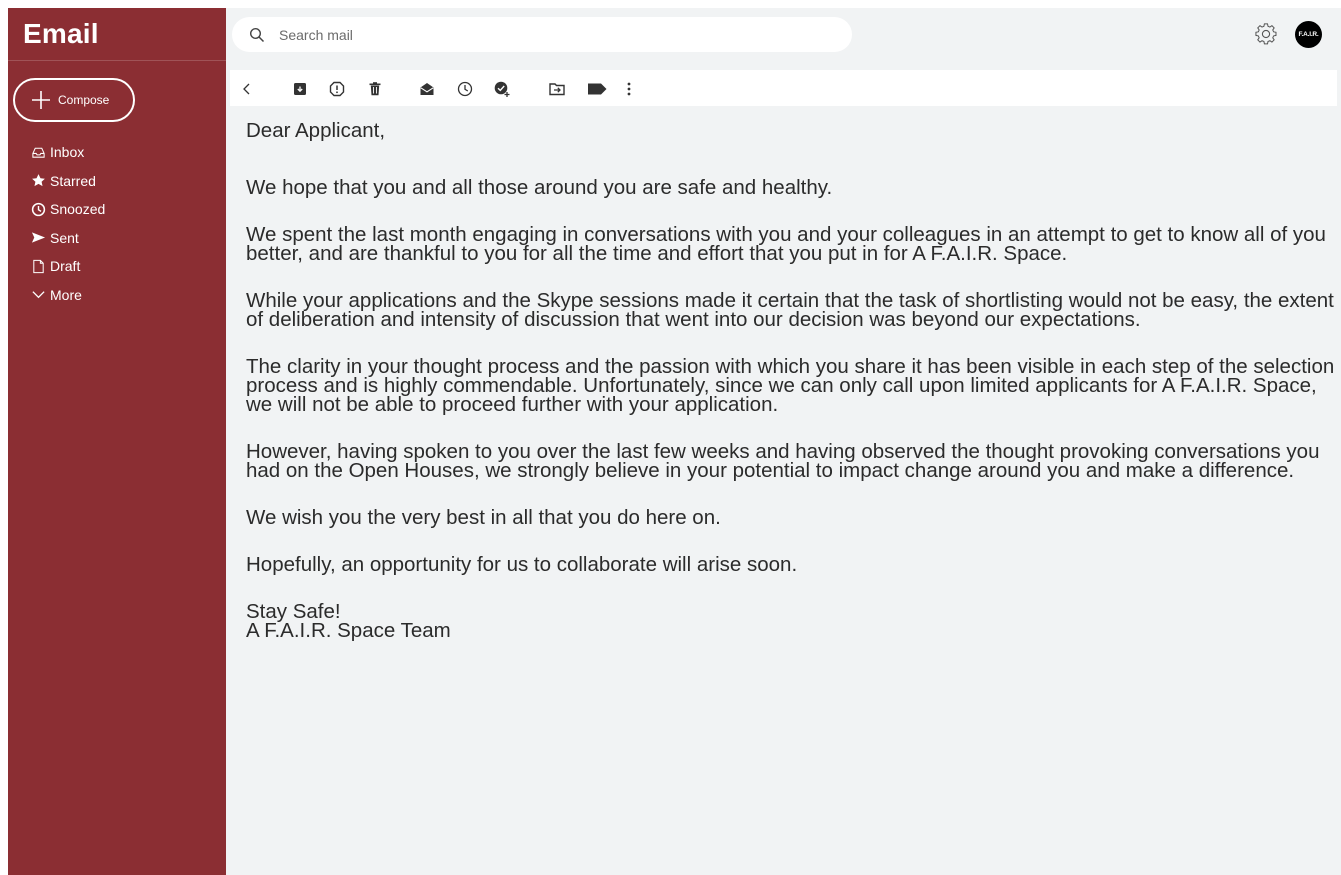 The height and width of the screenshot is (875, 1341). What do you see at coordinates (38, 294) in the screenshot?
I see `chevron-down-icon` at bounding box center [38, 294].